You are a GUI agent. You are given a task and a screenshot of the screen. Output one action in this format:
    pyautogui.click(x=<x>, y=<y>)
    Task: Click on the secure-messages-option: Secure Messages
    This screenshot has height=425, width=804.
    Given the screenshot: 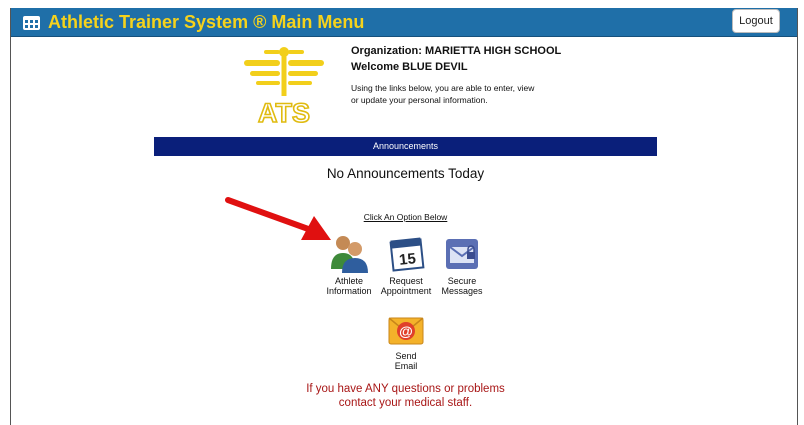 What is the action you would take?
    pyautogui.click(x=462, y=264)
    